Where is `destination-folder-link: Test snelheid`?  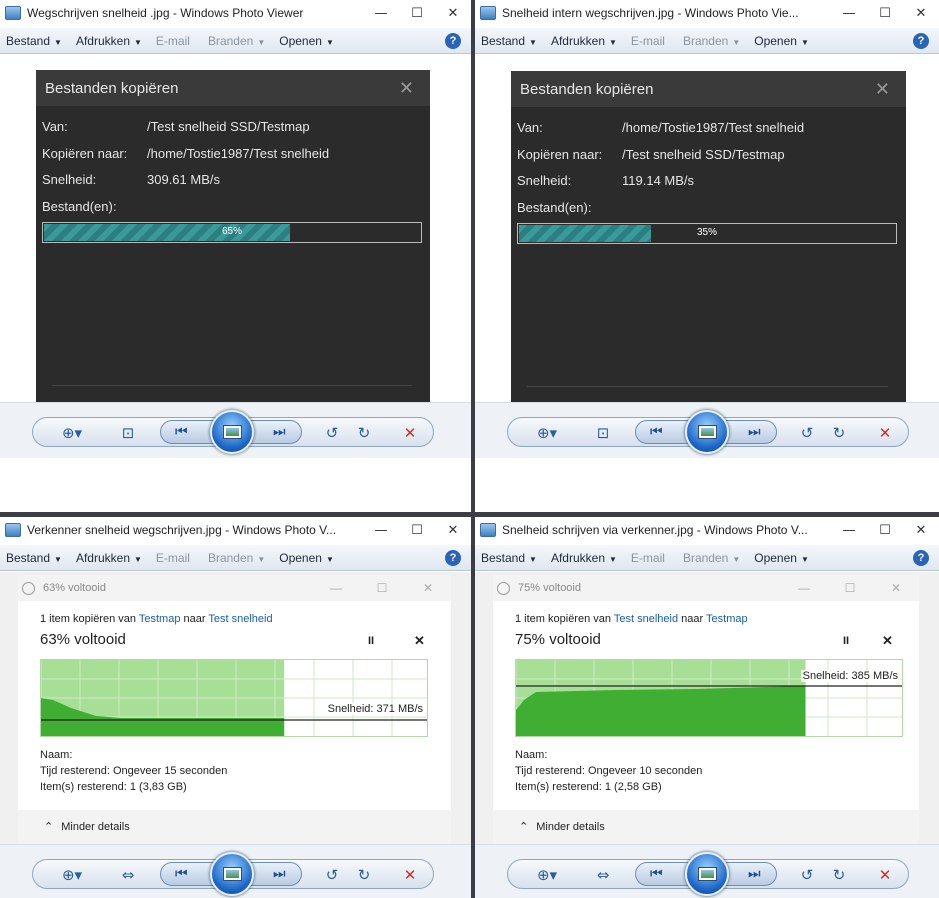
destination-folder-link: Test snelheid is located at coordinates (240, 619).